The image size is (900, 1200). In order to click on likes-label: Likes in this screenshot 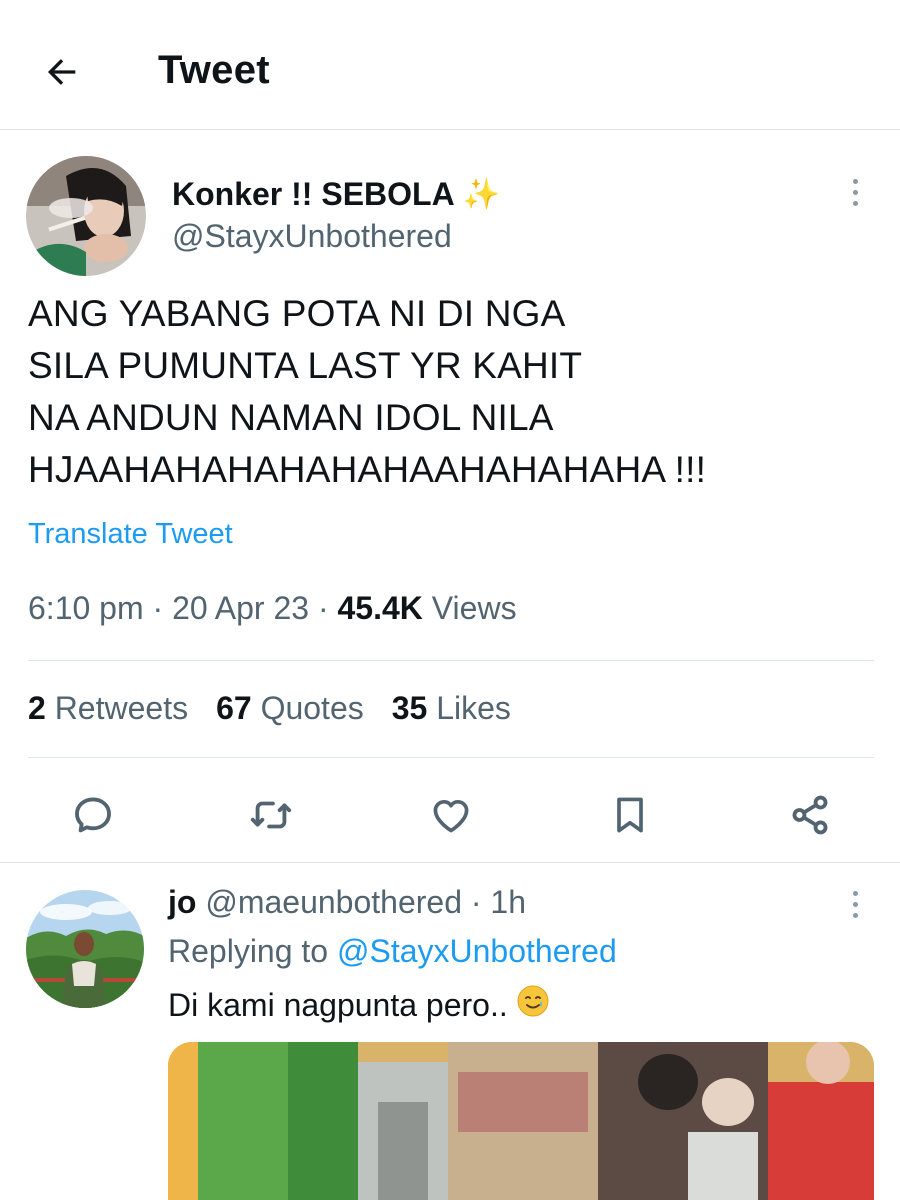, I will do `click(473, 708)`.